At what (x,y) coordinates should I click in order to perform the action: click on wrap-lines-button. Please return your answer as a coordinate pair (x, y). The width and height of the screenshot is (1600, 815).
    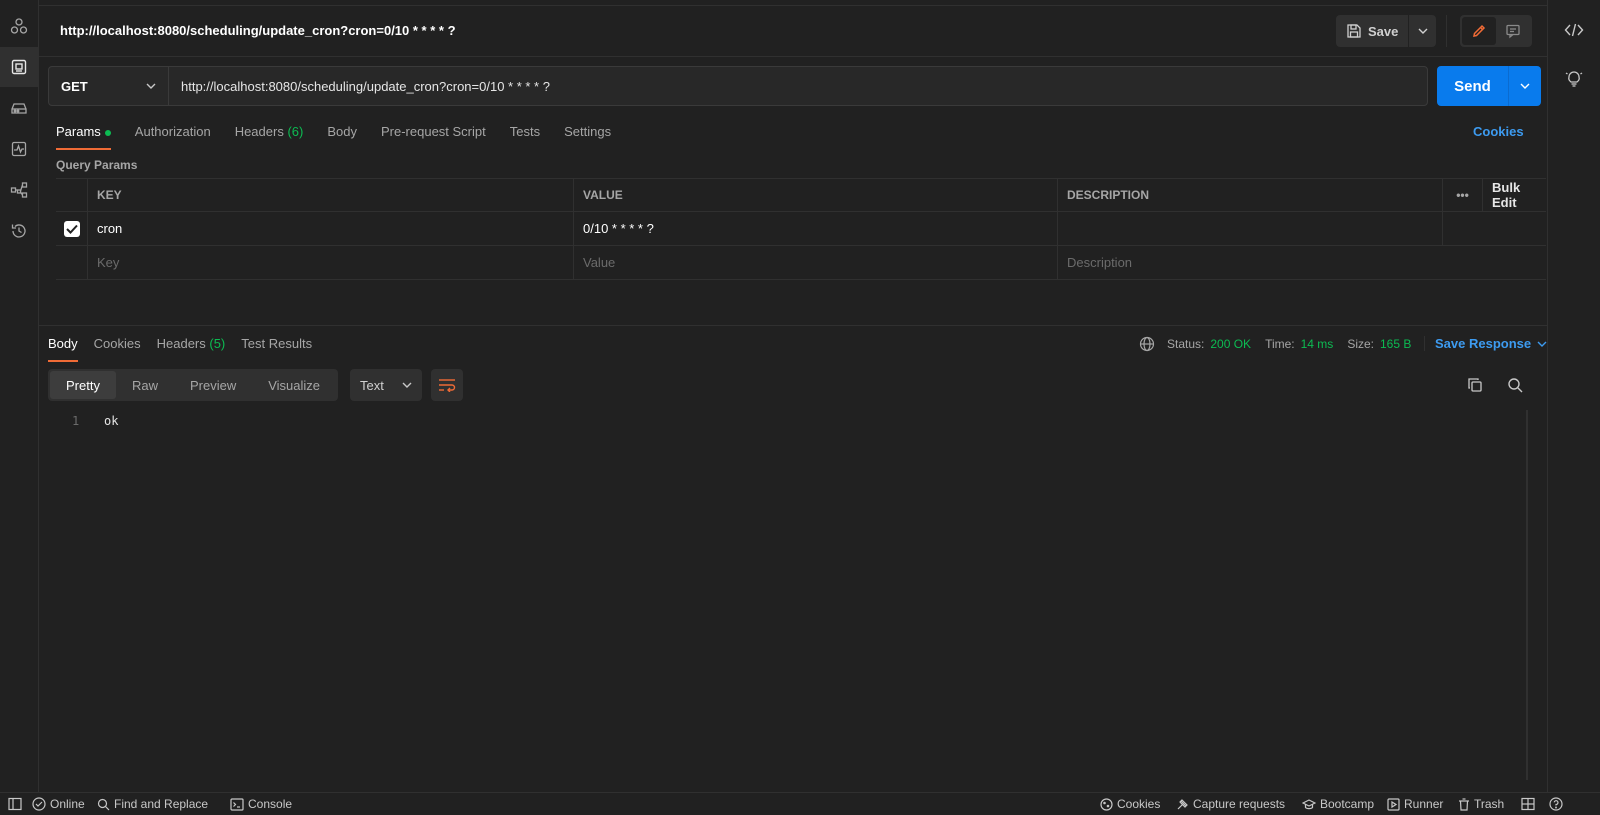
    Looking at the image, I should click on (447, 385).